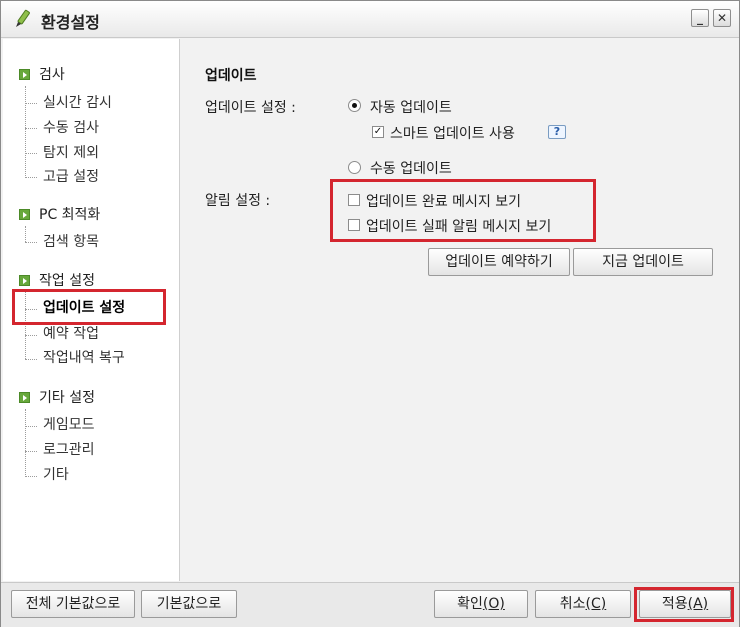  I want to click on pencil-icon, so click(23, 18).